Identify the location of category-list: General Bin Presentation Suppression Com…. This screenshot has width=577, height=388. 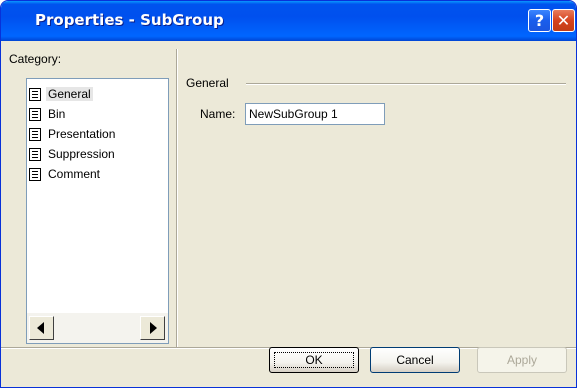
(97, 196).